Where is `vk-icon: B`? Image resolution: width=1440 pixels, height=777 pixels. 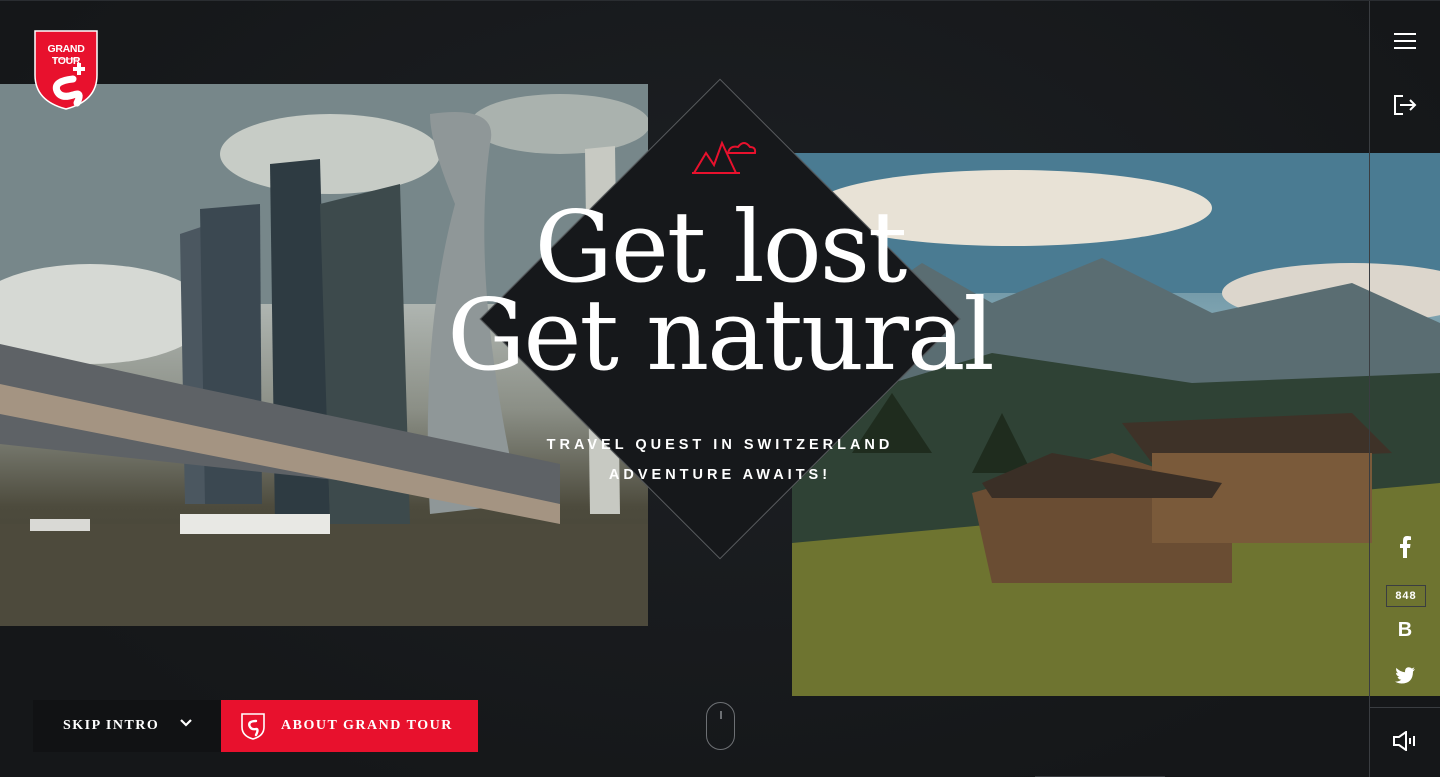
vk-icon: B is located at coordinates (1405, 629).